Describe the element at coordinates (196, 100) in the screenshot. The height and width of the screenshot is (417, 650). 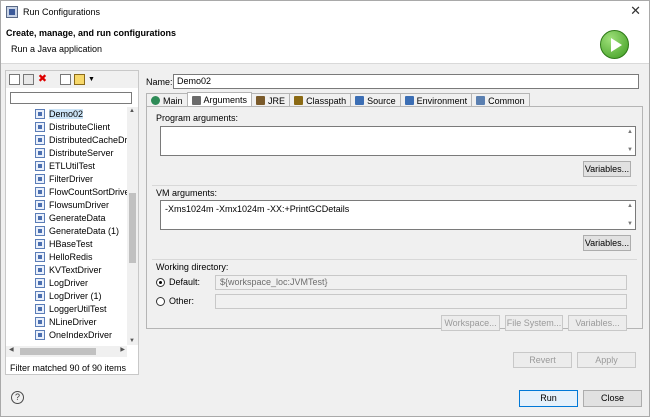
I see `arguments-tab-icon` at that location.